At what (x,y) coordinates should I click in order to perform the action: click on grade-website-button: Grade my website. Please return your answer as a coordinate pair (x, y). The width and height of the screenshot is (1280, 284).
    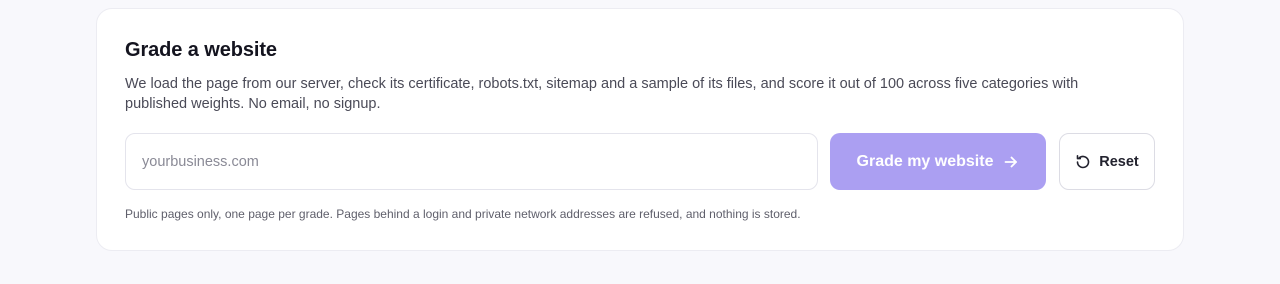
    Looking at the image, I should click on (938, 161).